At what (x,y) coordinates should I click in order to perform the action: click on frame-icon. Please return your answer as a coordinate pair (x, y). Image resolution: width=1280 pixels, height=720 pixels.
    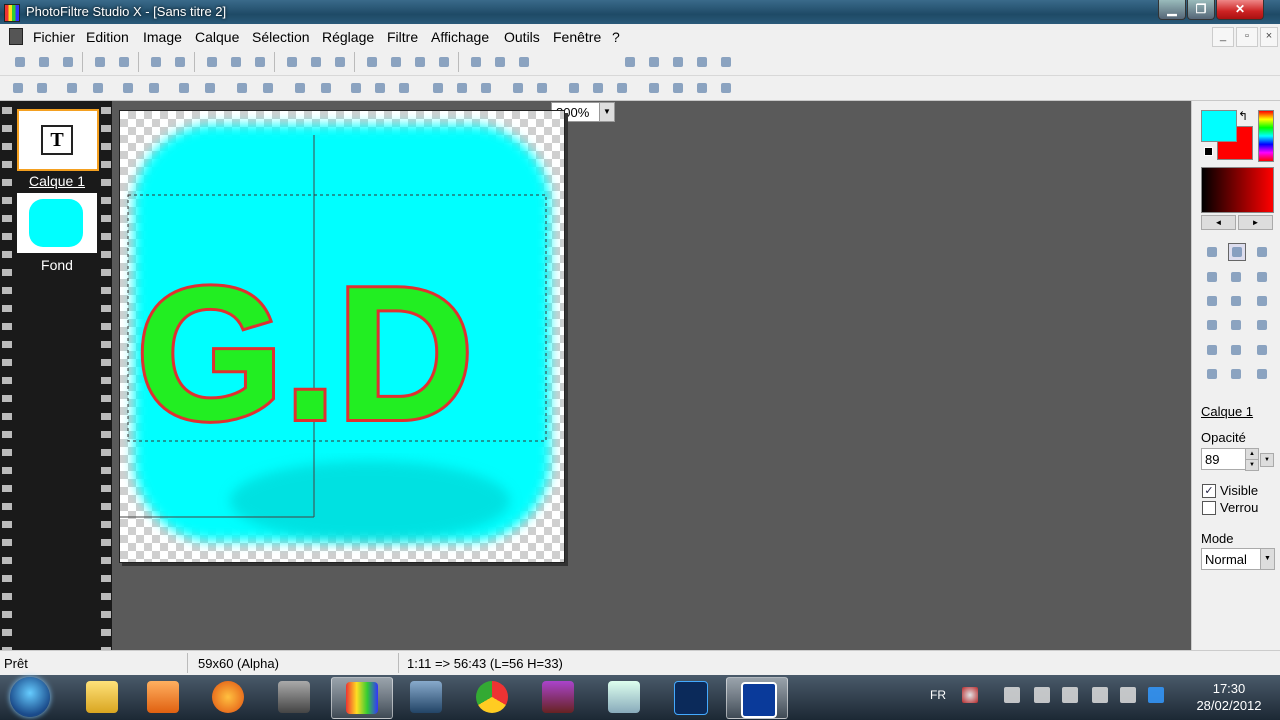
    Looking at the image, I should click on (574, 88).